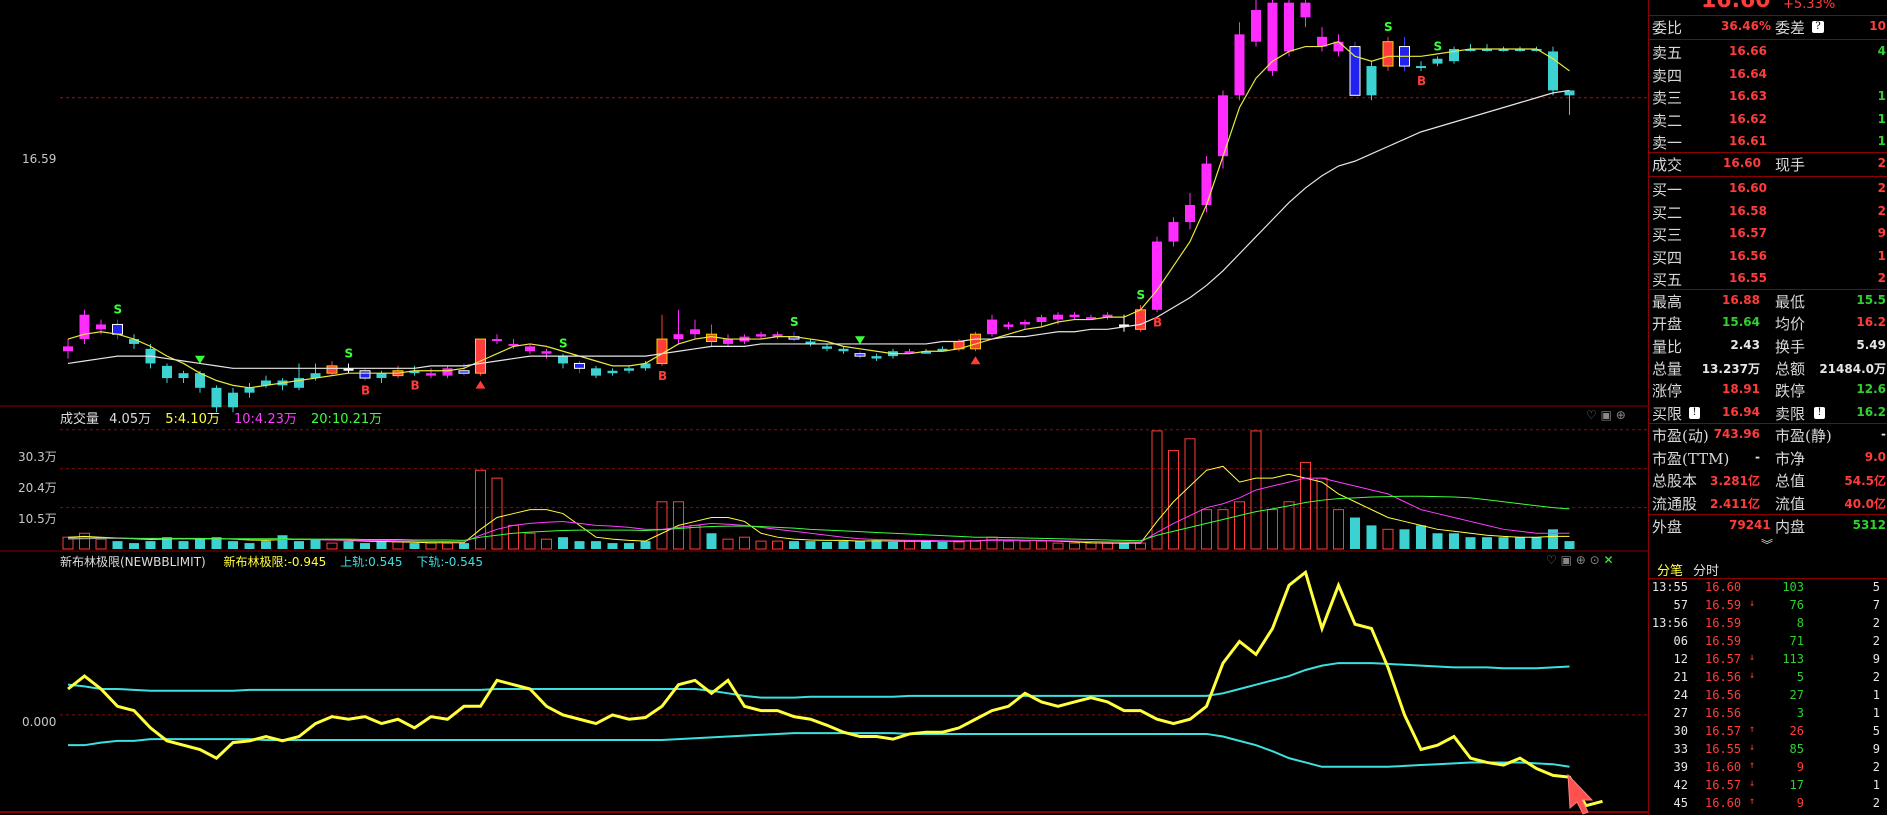 The height and width of the screenshot is (815, 1887). I want to click on expand-icon: ︾, so click(1767, 544).